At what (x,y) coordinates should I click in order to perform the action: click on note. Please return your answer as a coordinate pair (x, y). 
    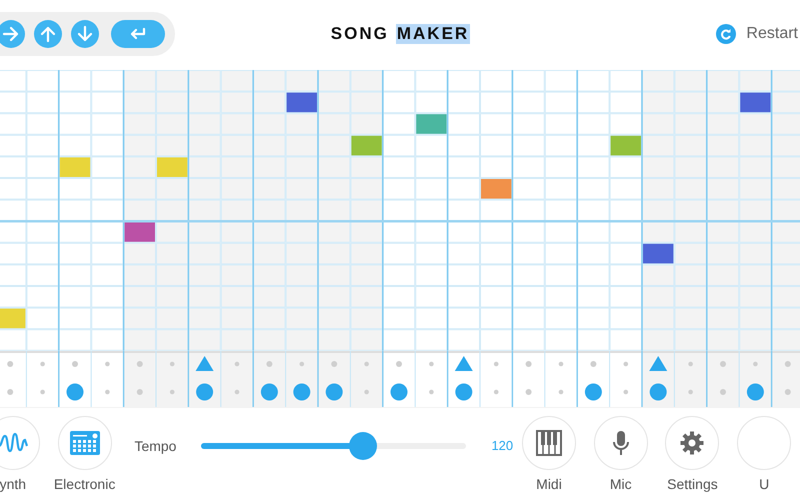
    Looking at the image, I should click on (626, 145).